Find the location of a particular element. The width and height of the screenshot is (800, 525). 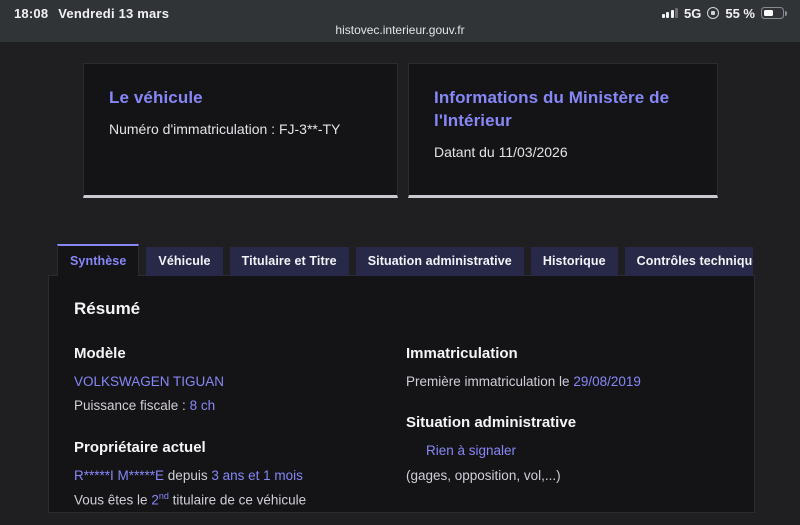

battery-icon is located at coordinates (774, 13).